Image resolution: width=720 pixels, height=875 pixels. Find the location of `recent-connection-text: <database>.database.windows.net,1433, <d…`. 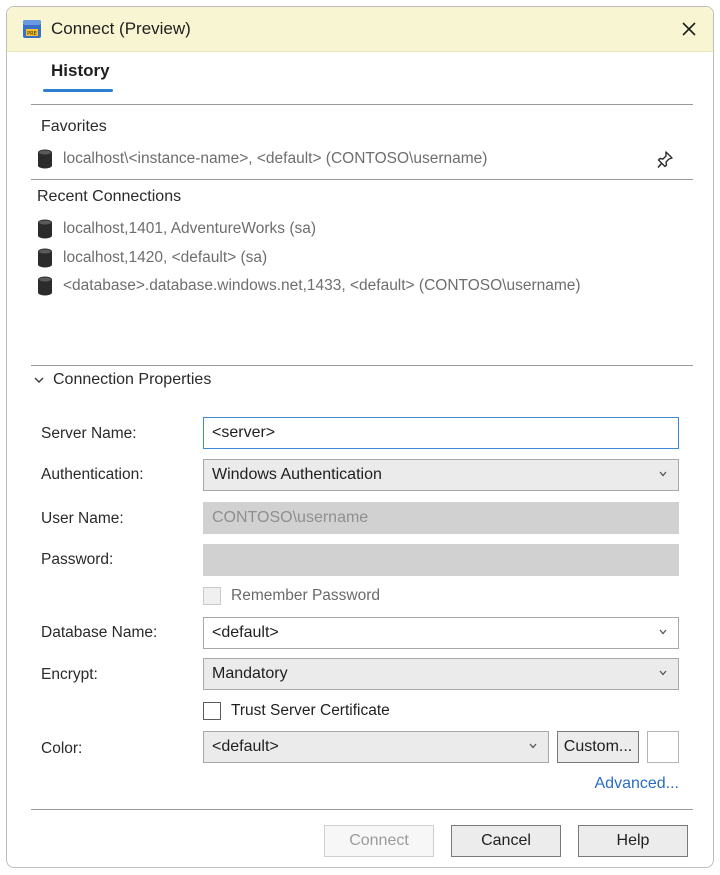

recent-connection-text: <database>.database.windows.net,1433, <d… is located at coordinates (322, 285).